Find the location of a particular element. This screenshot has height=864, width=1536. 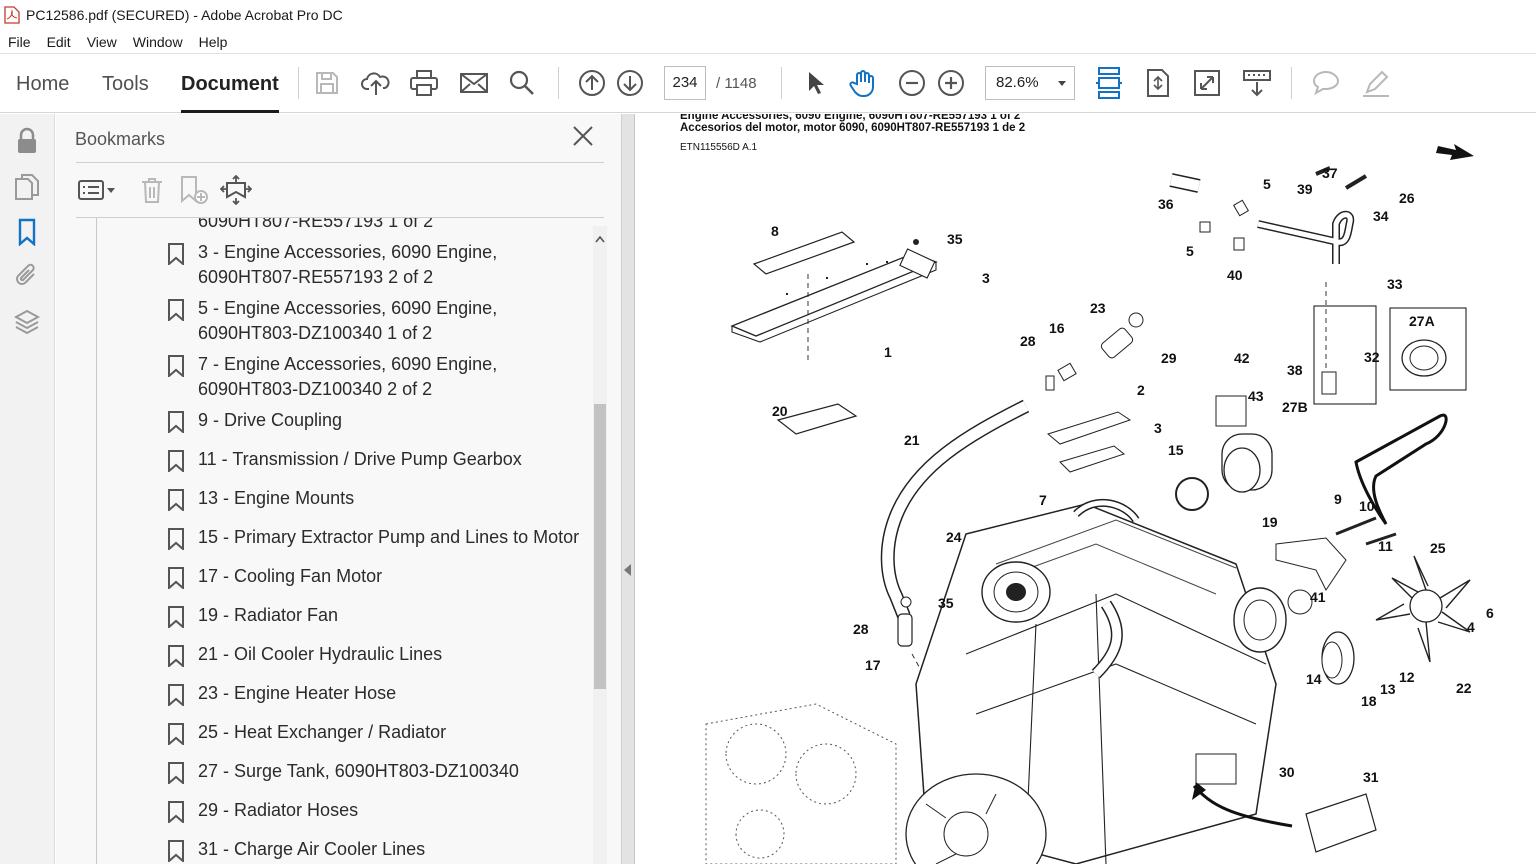

callout-number: 40 is located at coordinates (1235, 275).